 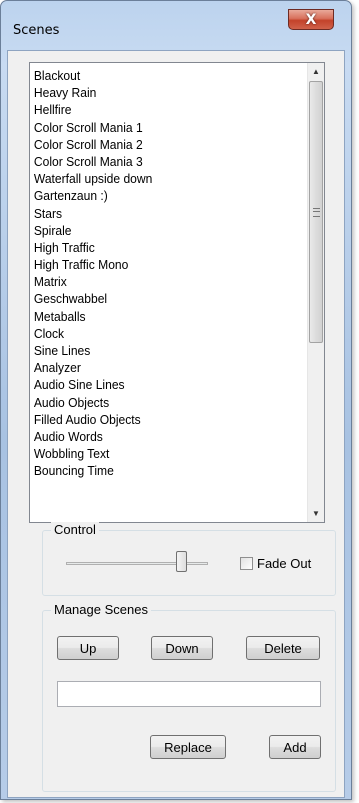 What do you see at coordinates (75, 529) in the screenshot?
I see `control-group-title: Control` at bounding box center [75, 529].